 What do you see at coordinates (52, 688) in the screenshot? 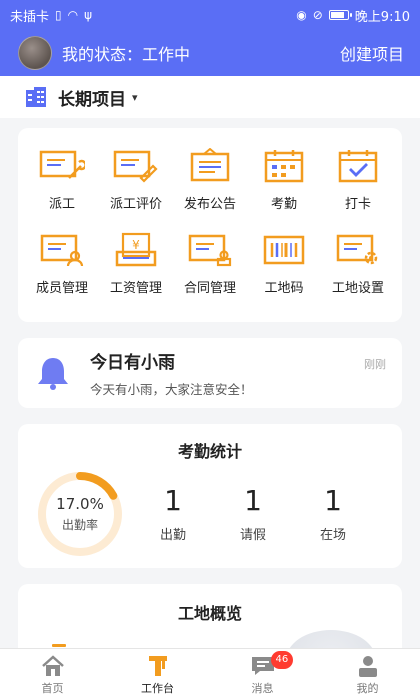
I see `tab-label: 首页` at bounding box center [52, 688].